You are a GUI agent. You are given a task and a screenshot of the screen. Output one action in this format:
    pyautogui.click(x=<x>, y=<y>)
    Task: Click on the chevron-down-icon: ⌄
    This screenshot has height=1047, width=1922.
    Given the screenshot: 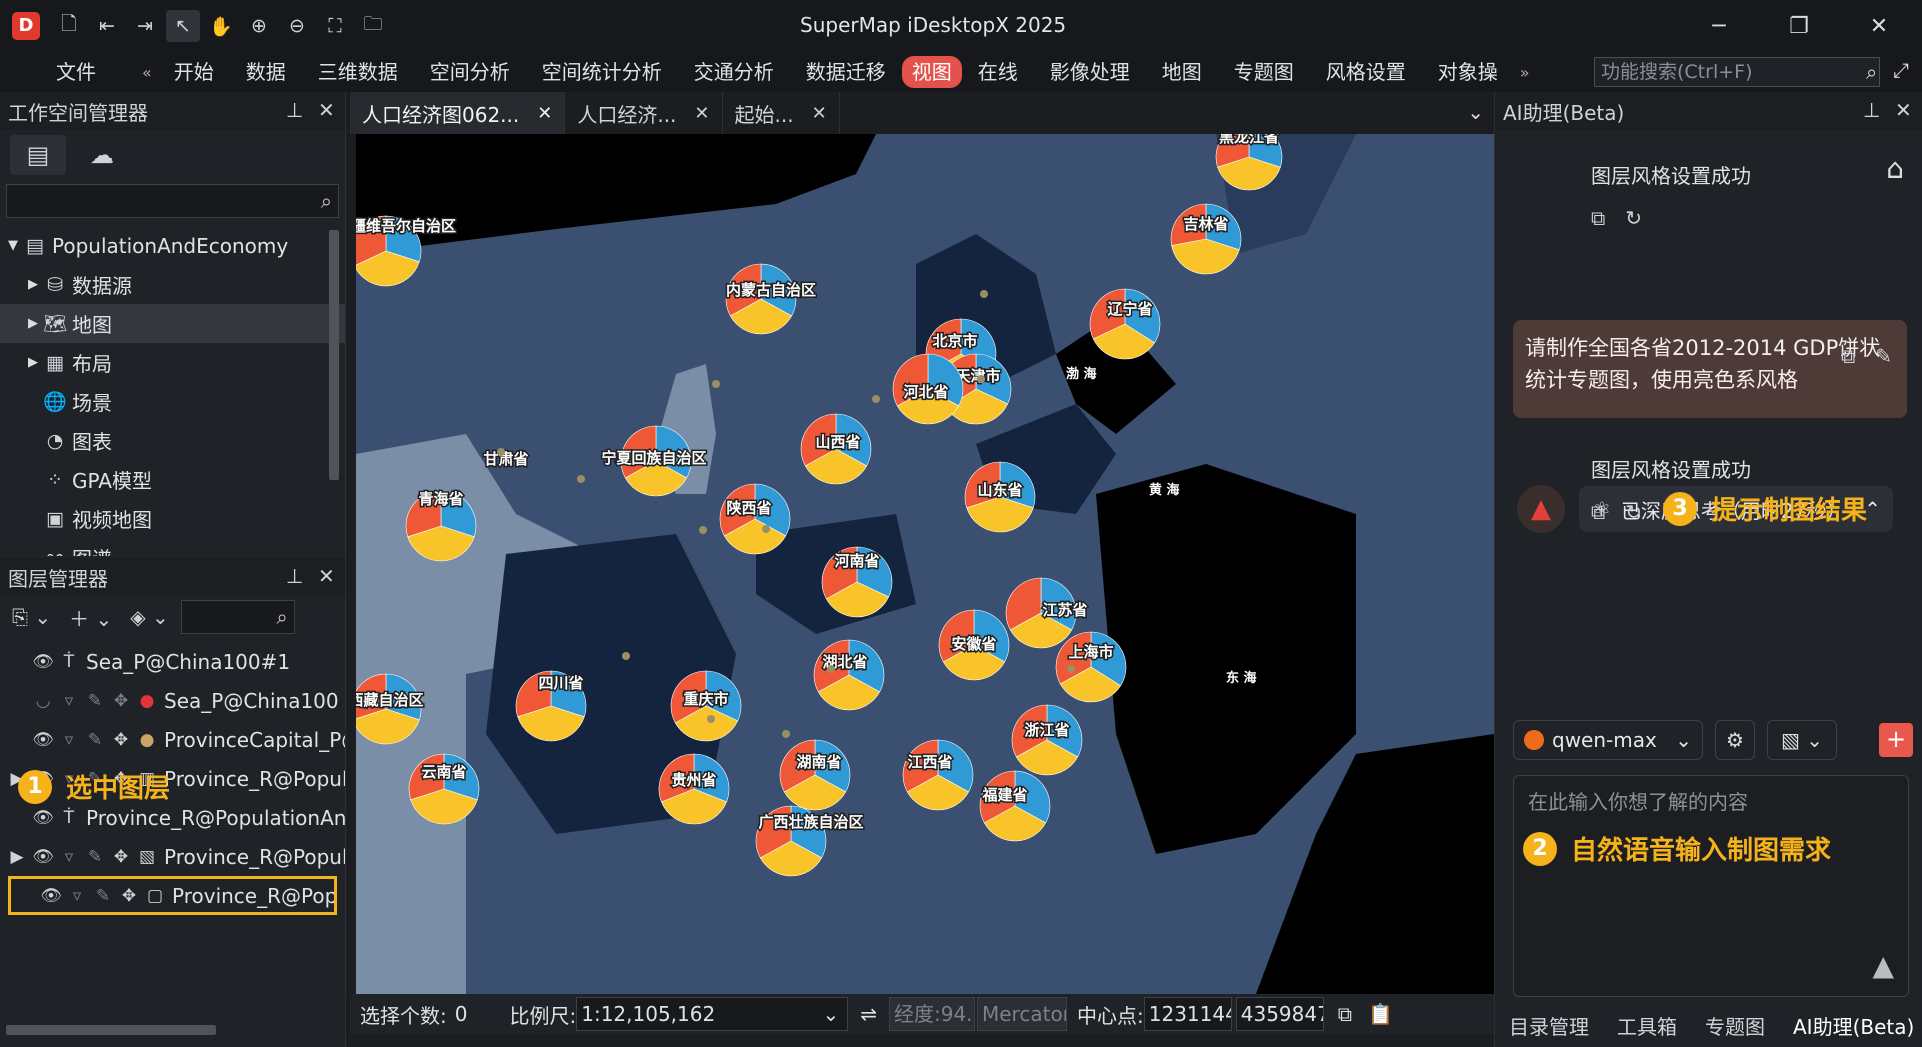 What is the action you would take?
    pyautogui.click(x=830, y=1014)
    